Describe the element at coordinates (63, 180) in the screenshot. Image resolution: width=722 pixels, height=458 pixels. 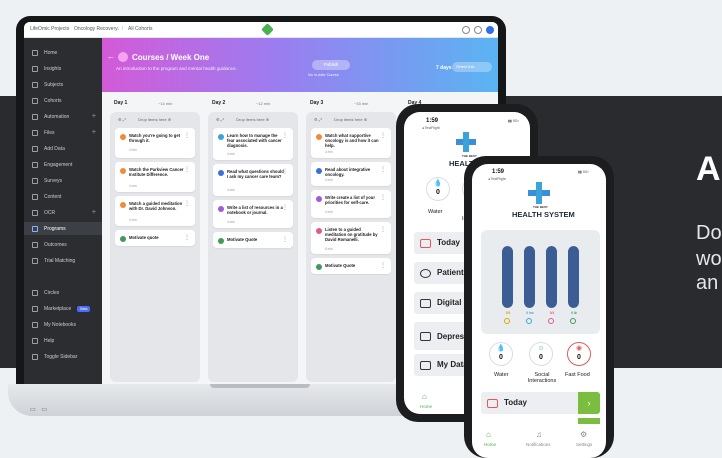
I see `sidebar-item-surveys: Surveys` at that location.